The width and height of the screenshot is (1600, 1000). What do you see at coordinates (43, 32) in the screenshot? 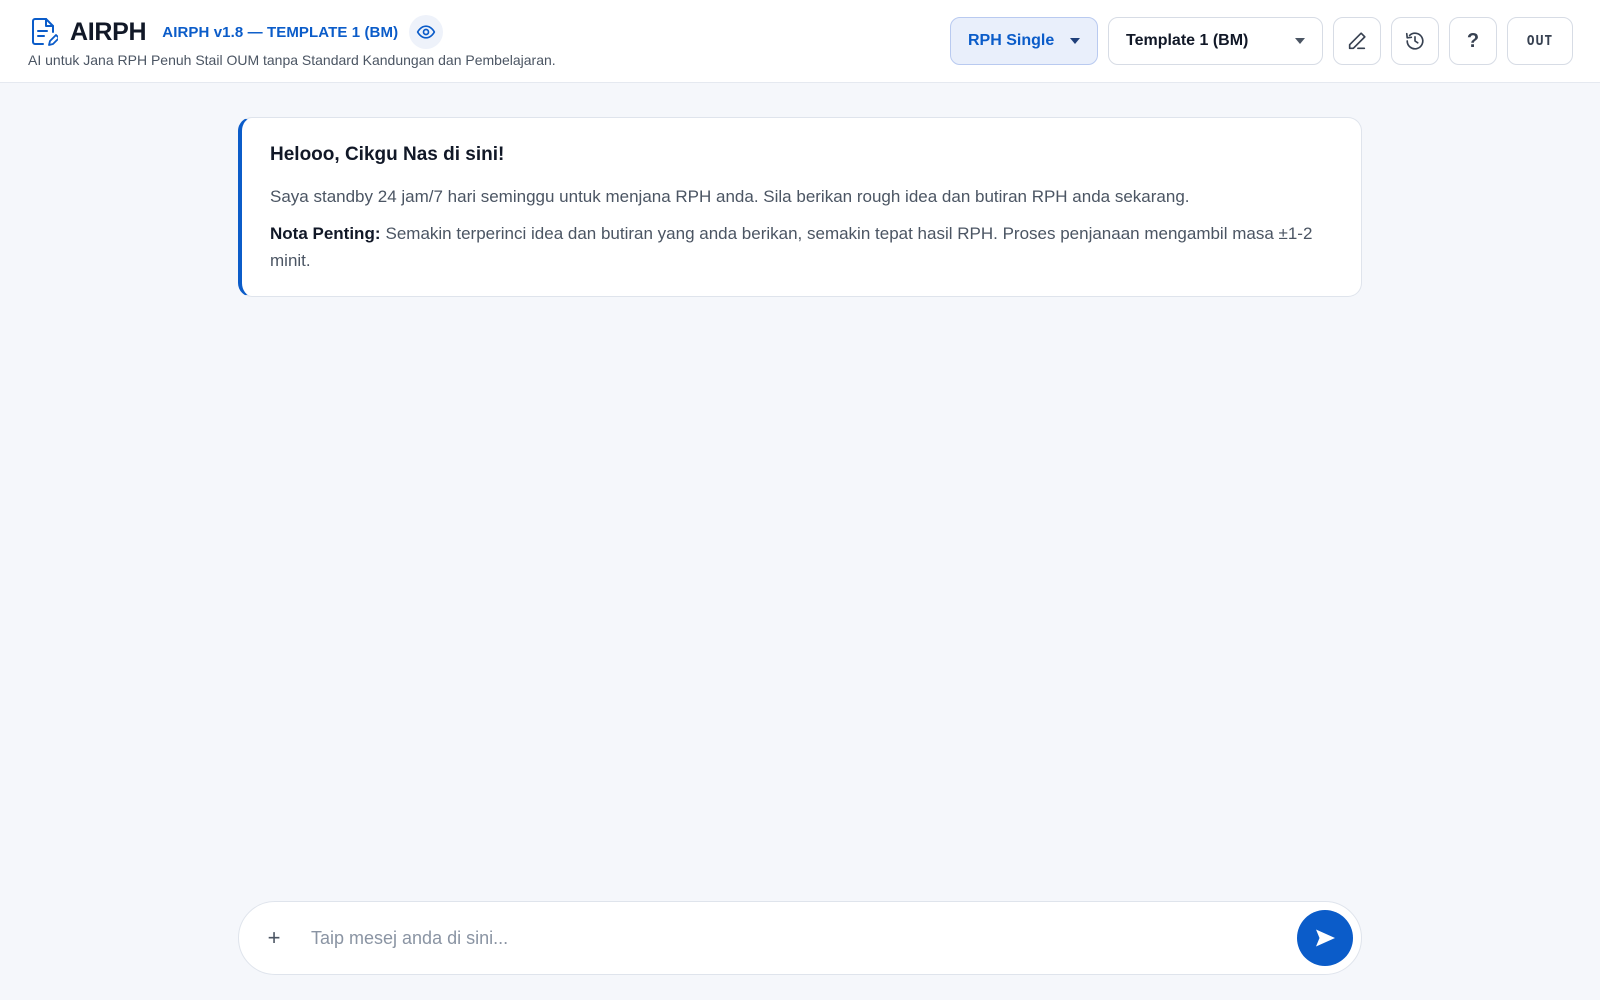
I see `document-edit-icon` at bounding box center [43, 32].